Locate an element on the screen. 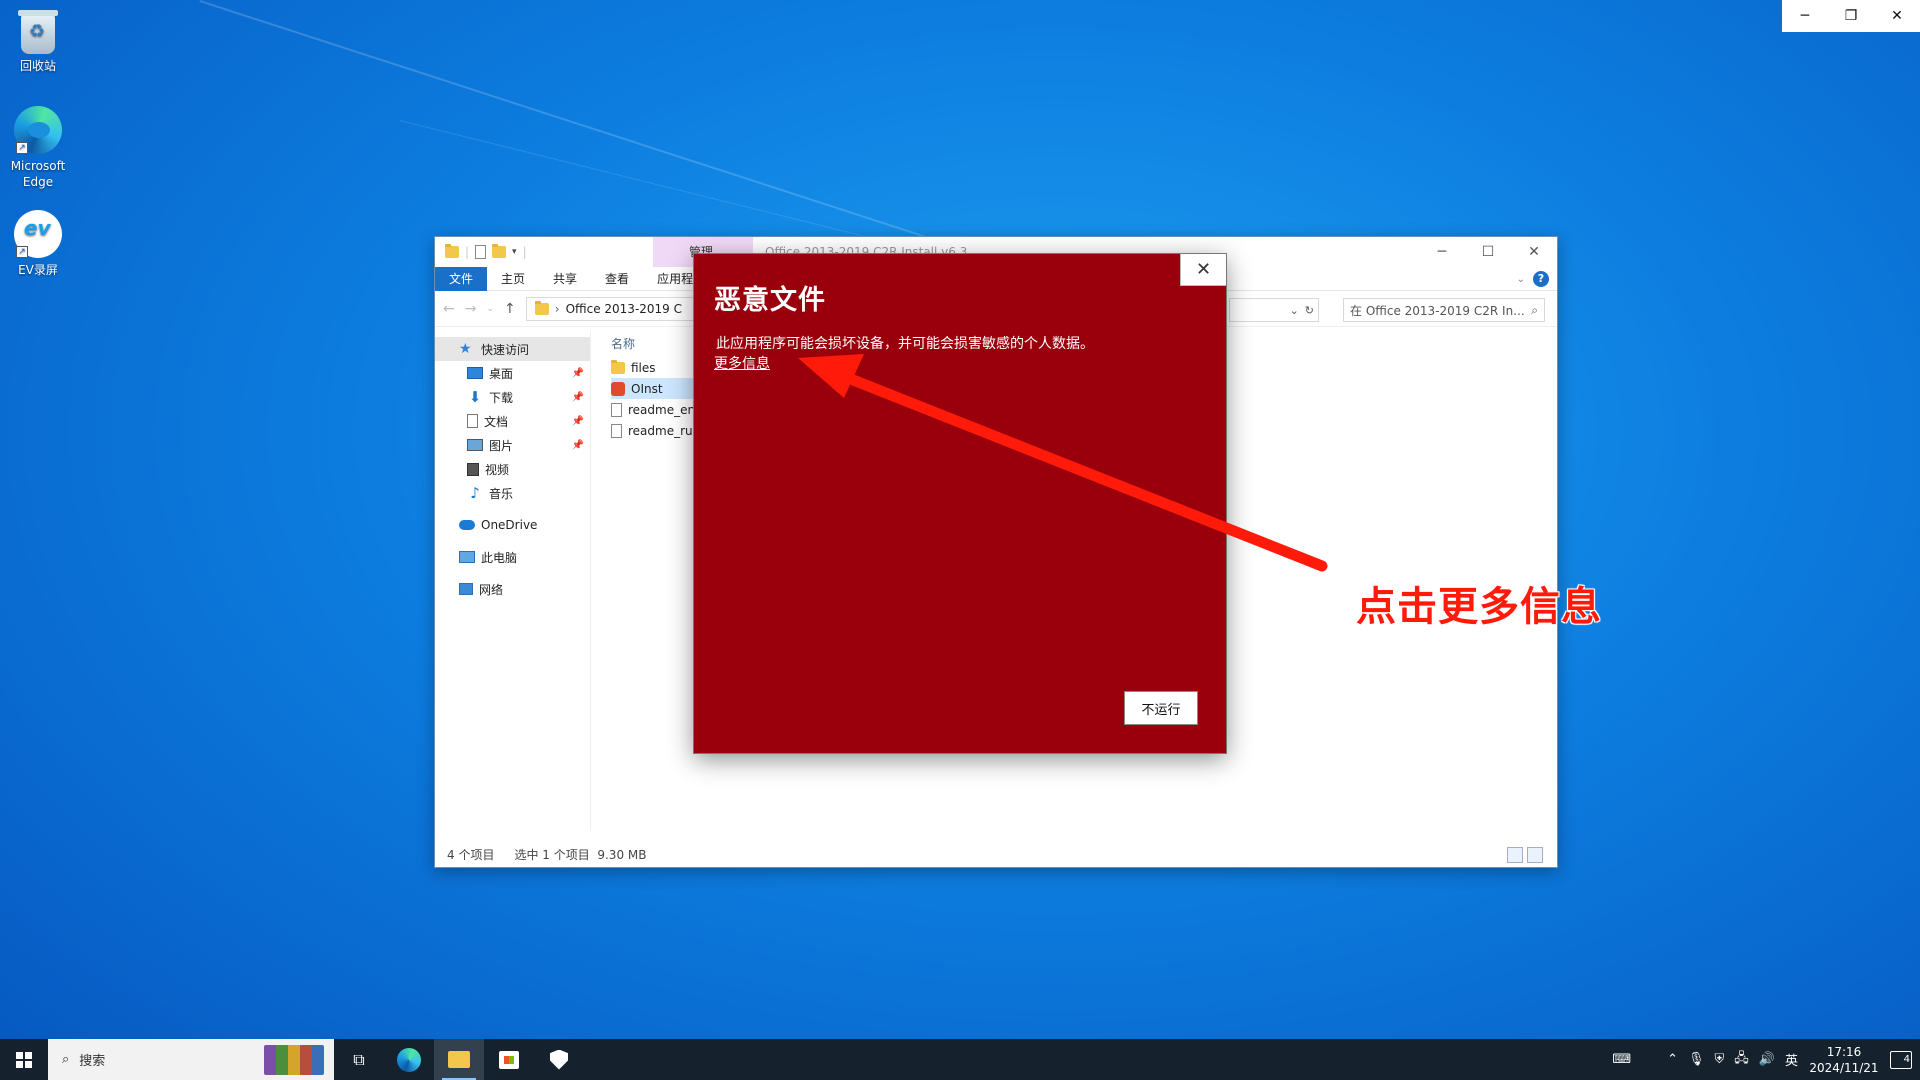  desktop-icon-ev-recorder: ↗ EV录屏 is located at coordinates (38, 244).